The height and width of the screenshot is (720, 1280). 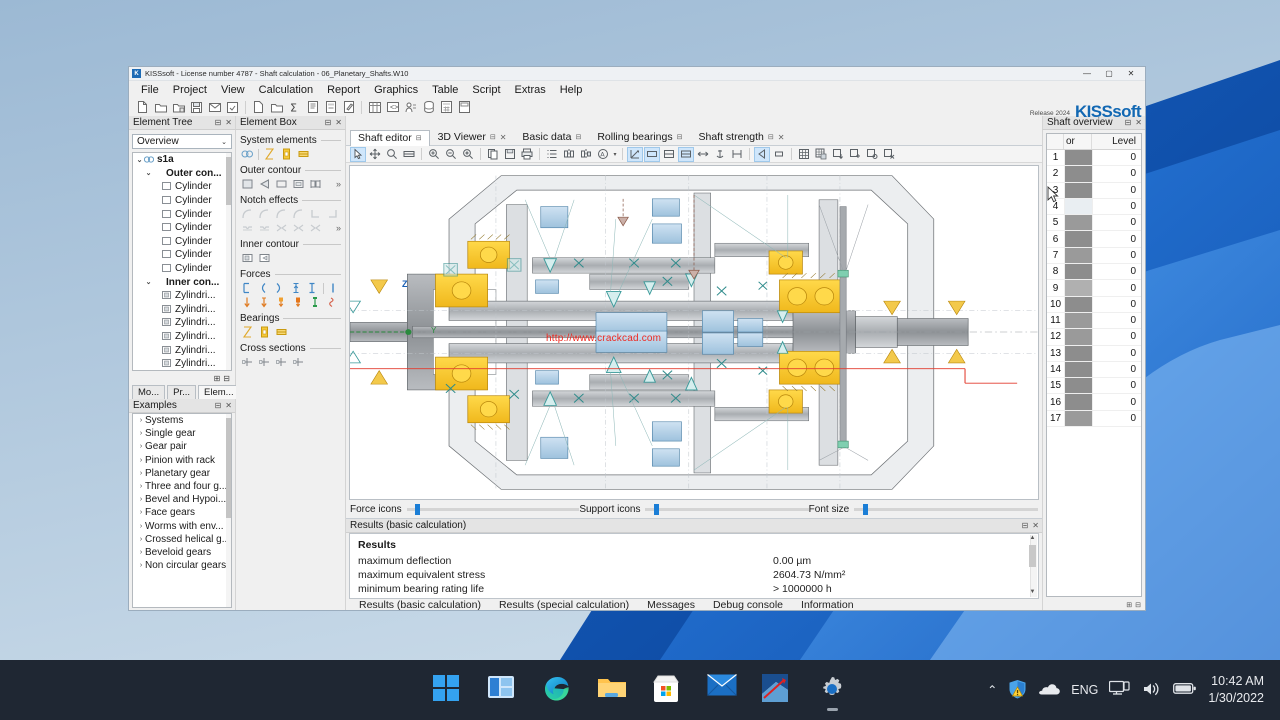 What do you see at coordinates (315, 184) in the screenshot?
I see `relief-groove-icon` at bounding box center [315, 184].